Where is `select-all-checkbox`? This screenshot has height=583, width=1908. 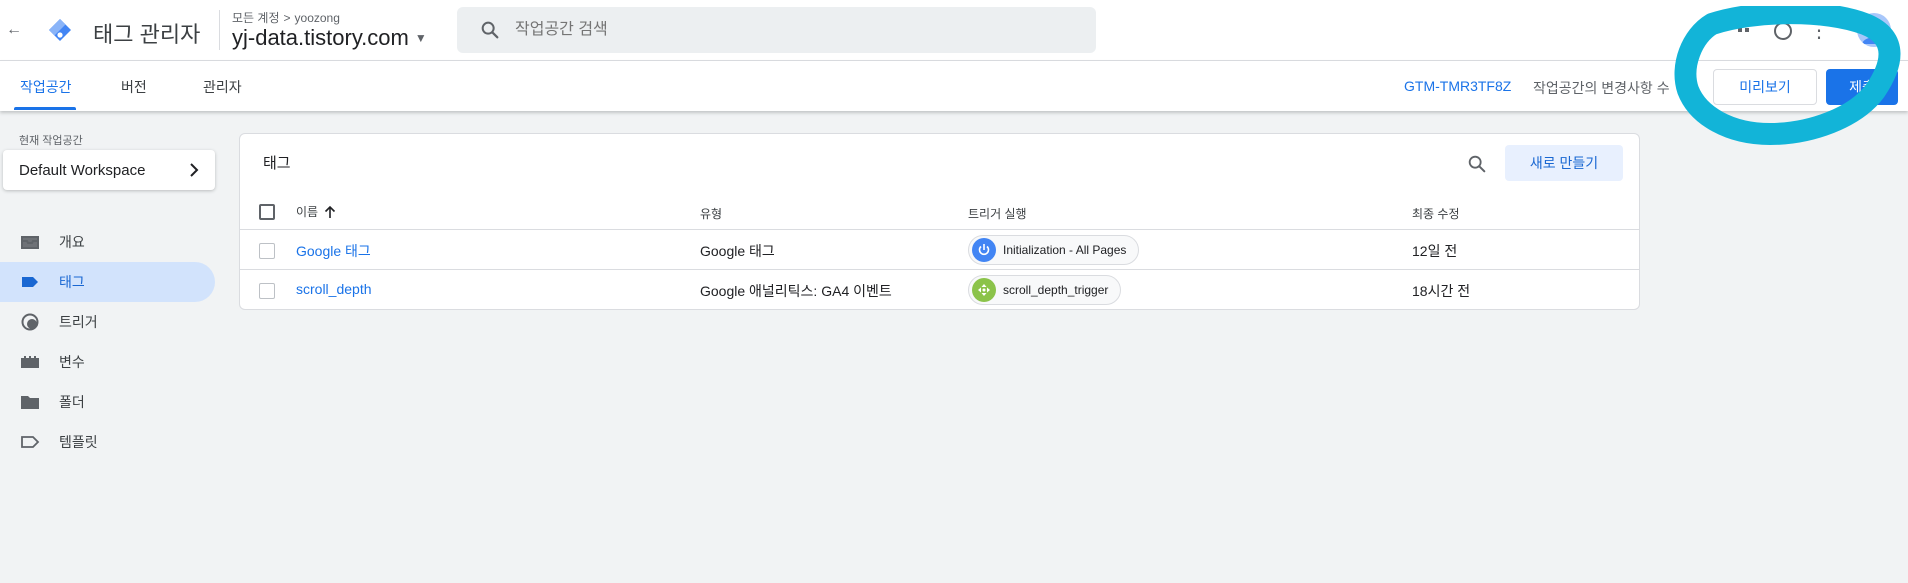
select-all-checkbox is located at coordinates (267, 212).